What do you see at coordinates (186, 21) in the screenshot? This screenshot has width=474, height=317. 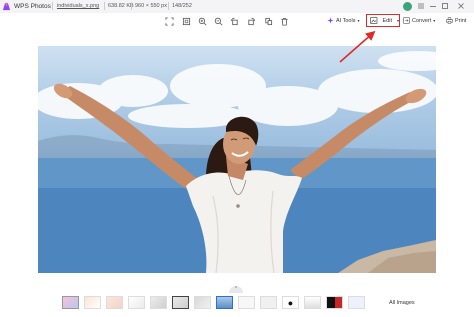 I see `fit-screen-icon` at bounding box center [186, 21].